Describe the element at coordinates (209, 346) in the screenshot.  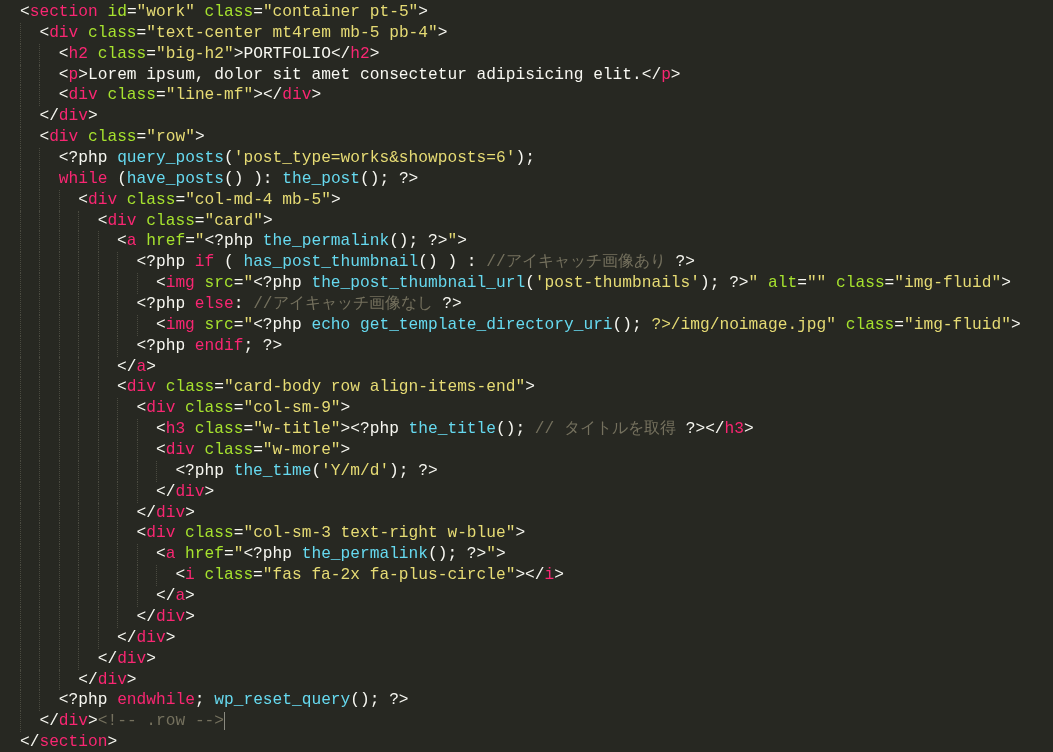
I see `code-line: <?php endif; ?>` at that location.